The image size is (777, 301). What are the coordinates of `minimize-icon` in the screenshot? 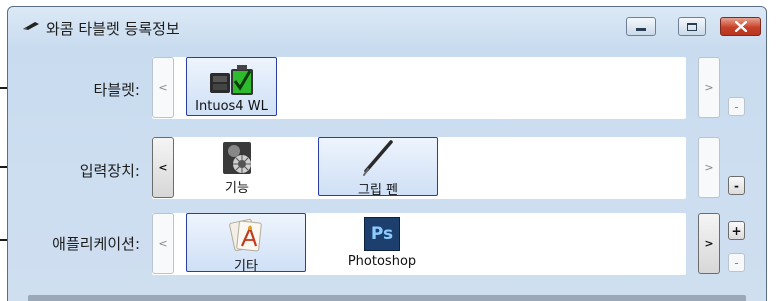 It's located at (641, 29).